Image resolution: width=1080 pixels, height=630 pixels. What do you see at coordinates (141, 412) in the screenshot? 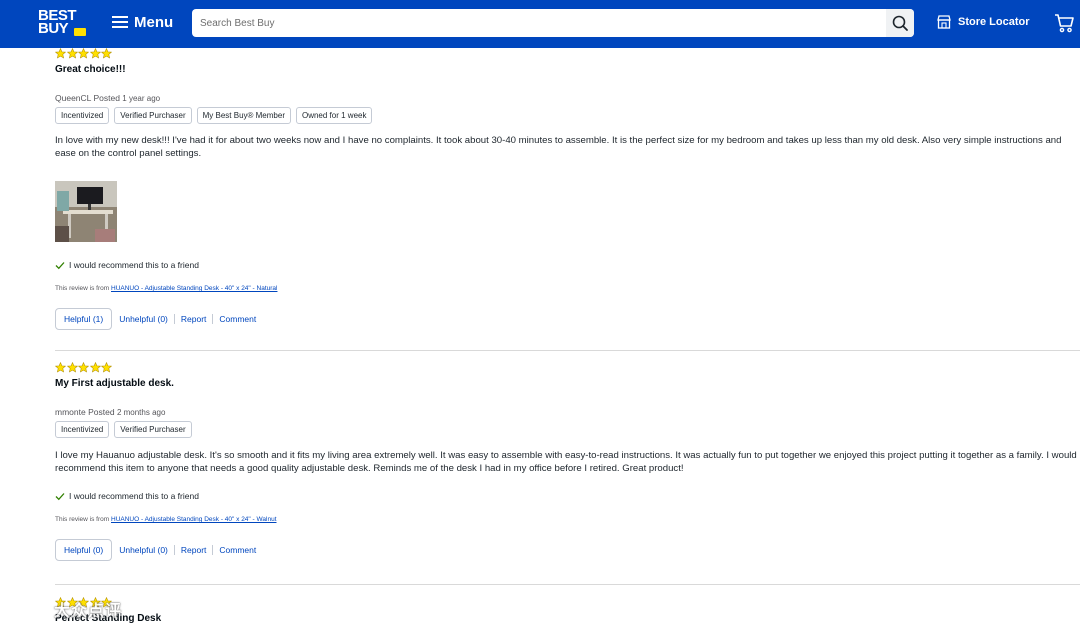
I see `posted-time: 2 months ago` at bounding box center [141, 412].